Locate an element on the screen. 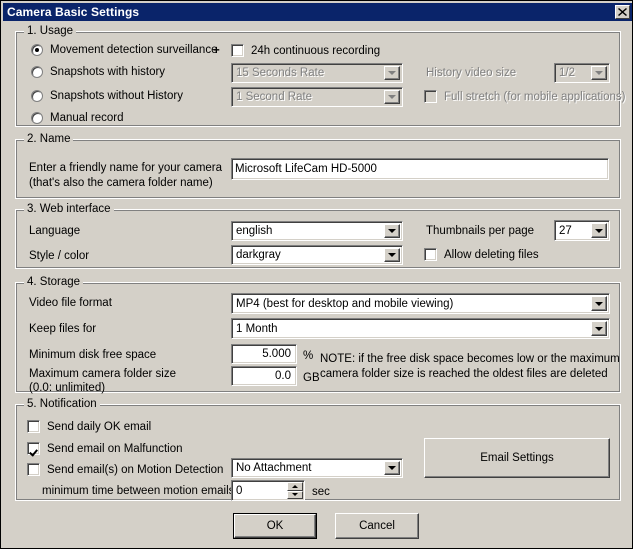 The width and height of the screenshot is (633, 549). combo-value: english is located at coordinates (254, 231).